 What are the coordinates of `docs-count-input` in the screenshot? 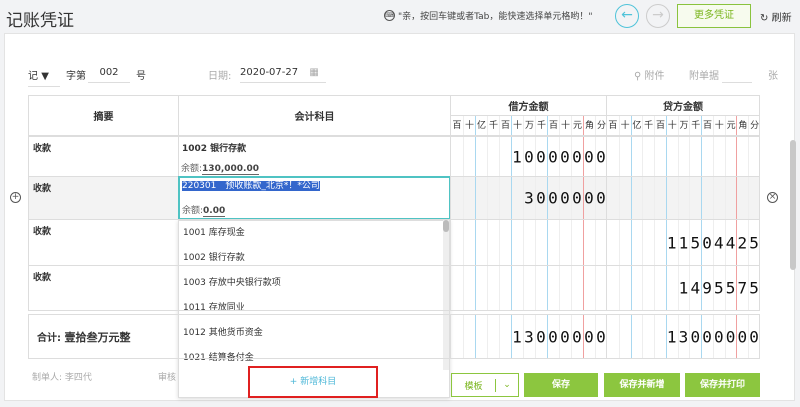 It's located at (737, 75).